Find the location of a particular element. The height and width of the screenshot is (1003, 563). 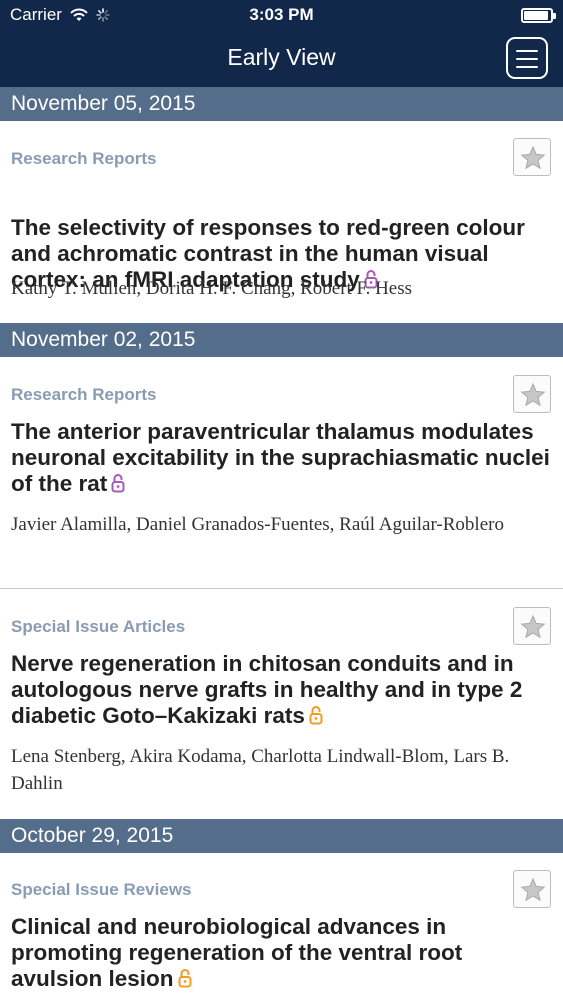

hamburger-menu-icon is located at coordinates (527, 58).